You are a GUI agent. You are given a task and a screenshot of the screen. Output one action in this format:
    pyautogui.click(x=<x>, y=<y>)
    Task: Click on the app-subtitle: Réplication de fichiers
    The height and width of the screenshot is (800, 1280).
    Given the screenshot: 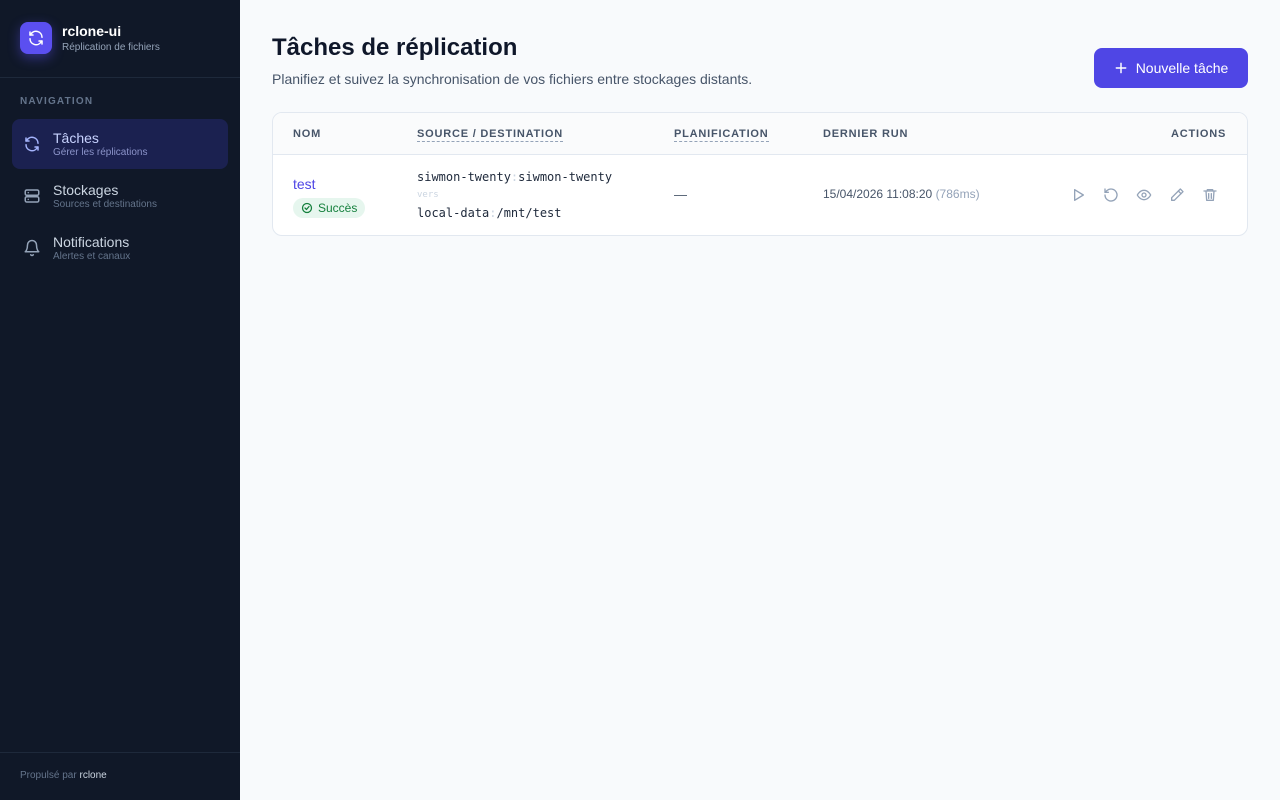 What is the action you would take?
    pyautogui.click(x=111, y=47)
    